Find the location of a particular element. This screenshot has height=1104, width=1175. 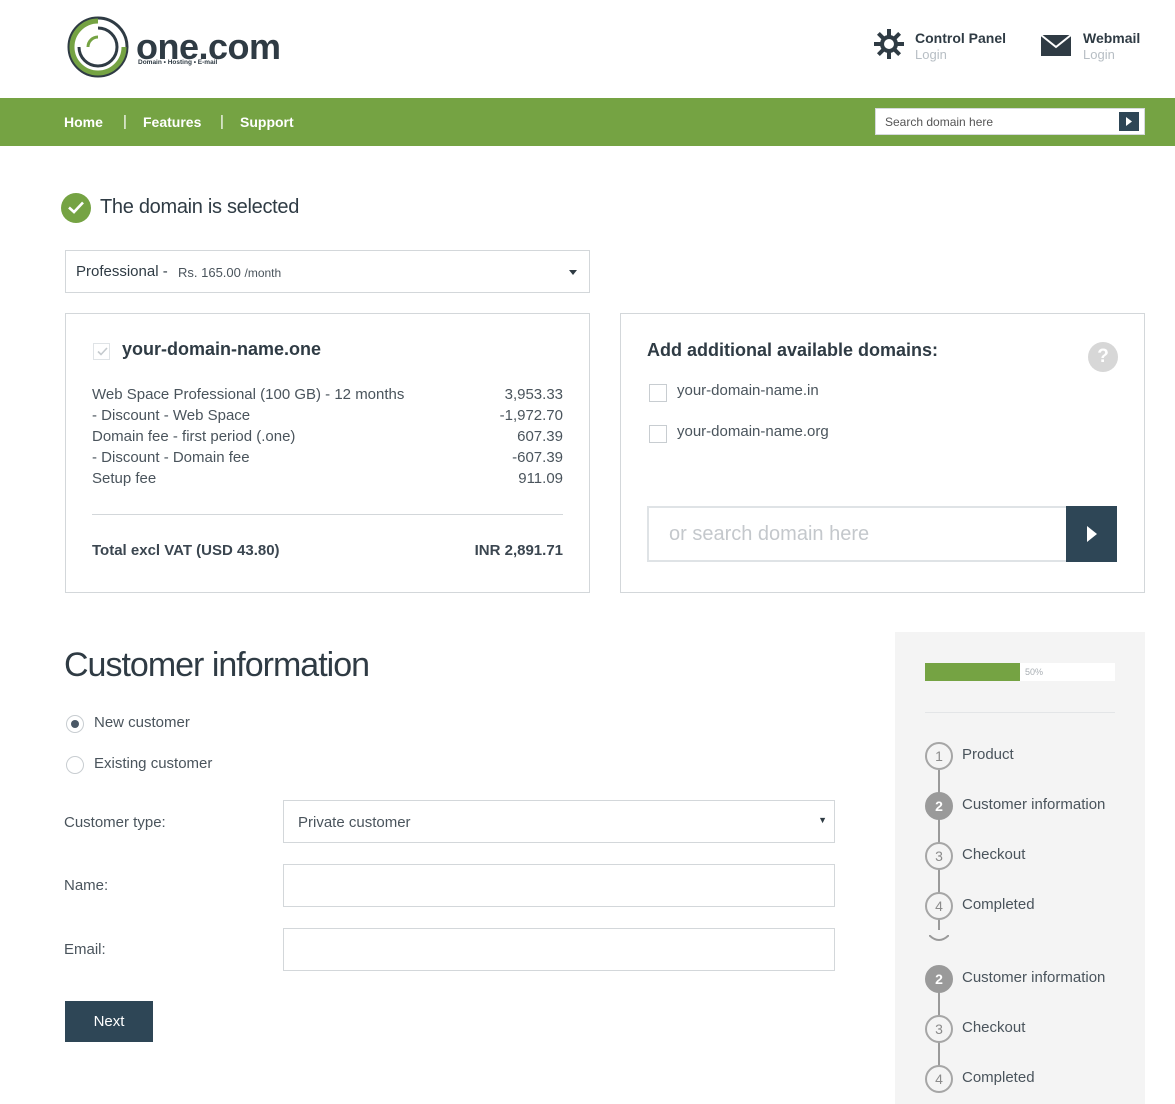

next-button: Next is located at coordinates (109, 1021).